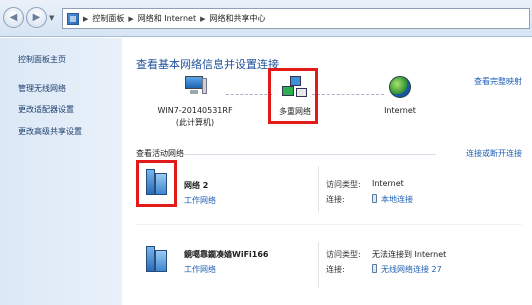  I want to click on wireless-connection-icon, so click(374, 268).